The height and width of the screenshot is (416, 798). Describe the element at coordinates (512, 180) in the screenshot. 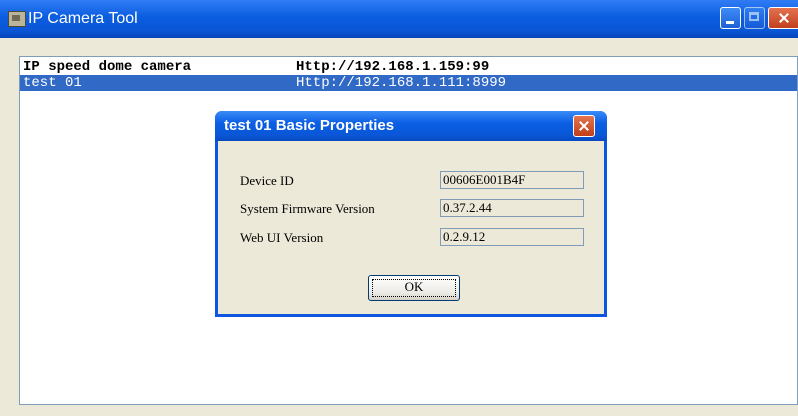

I see `device-id-field: 00606E001B4F` at that location.